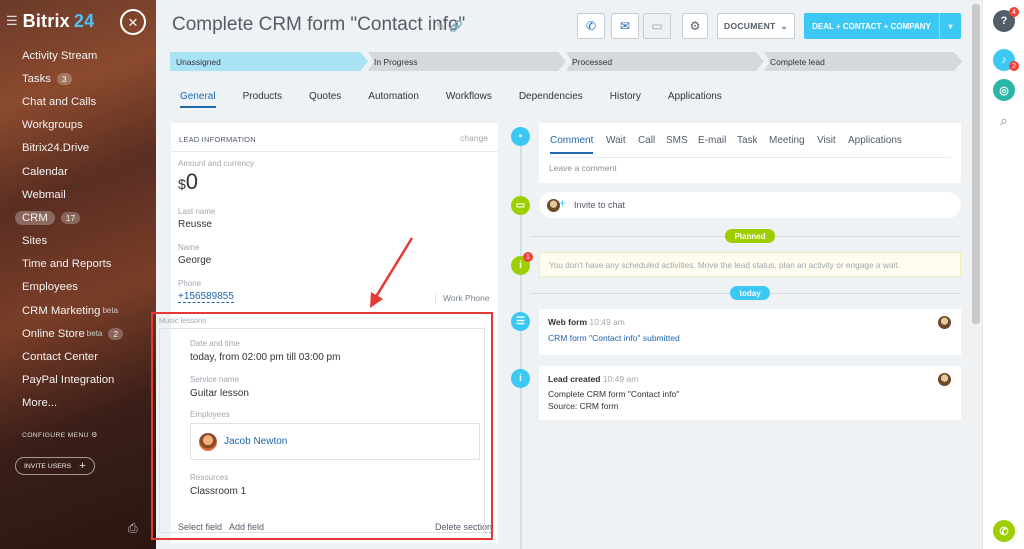 Image resolution: width=1024 pixels, height=549 pixels. Describe the element at coordinates (210, 414) in the screenshot. I see `employees-label: Employees` at that location.